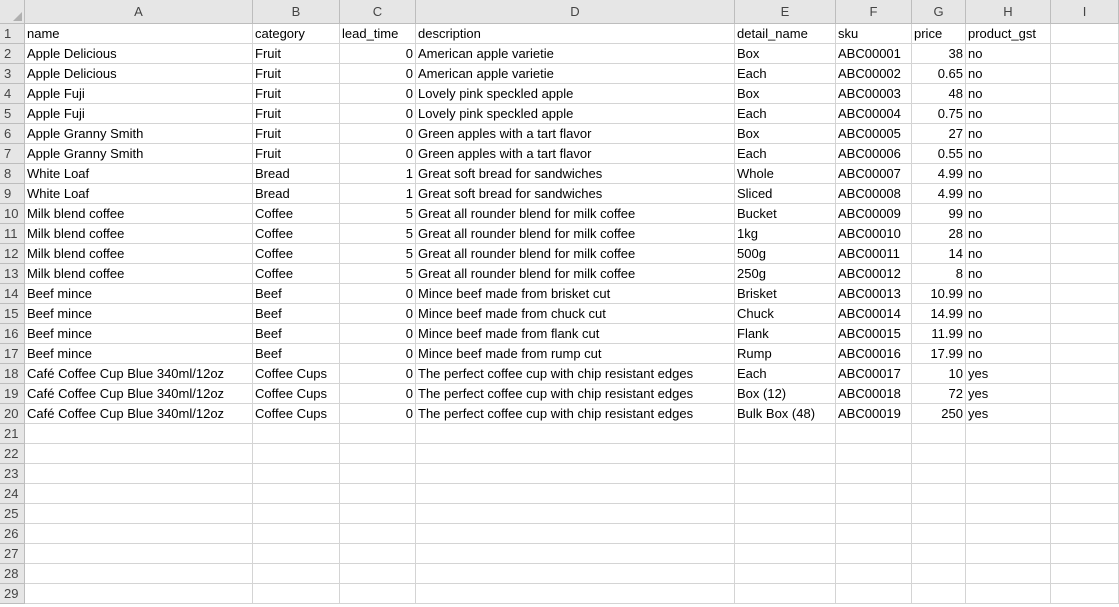 The width and height of the screenshot is (1119, 607). I want to click on column-header-d: D, so click(575, 12).